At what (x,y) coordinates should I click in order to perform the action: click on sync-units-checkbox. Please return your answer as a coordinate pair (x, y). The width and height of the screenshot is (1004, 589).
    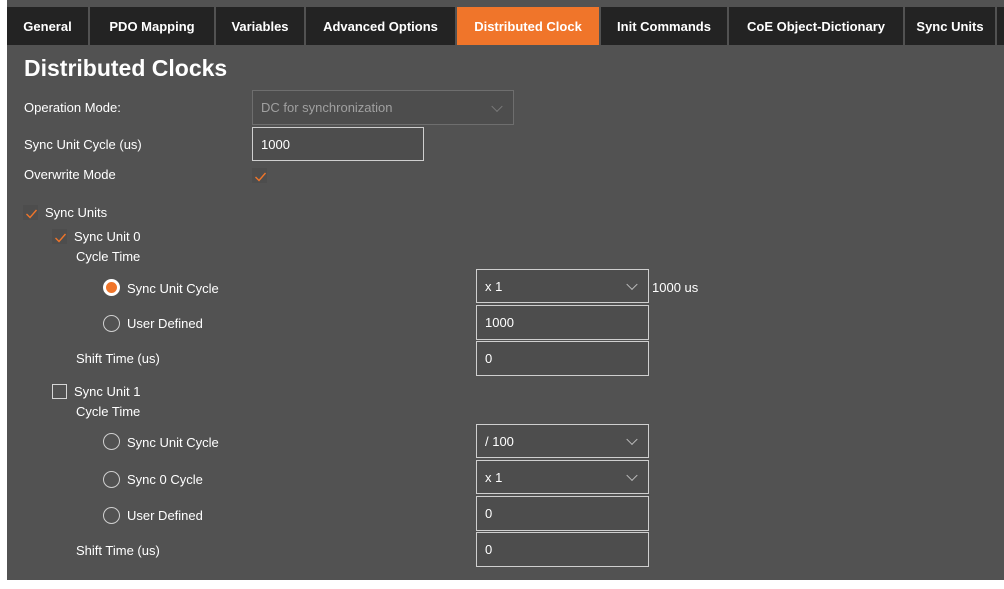
    Looking at the image, I should click on (30, 212).